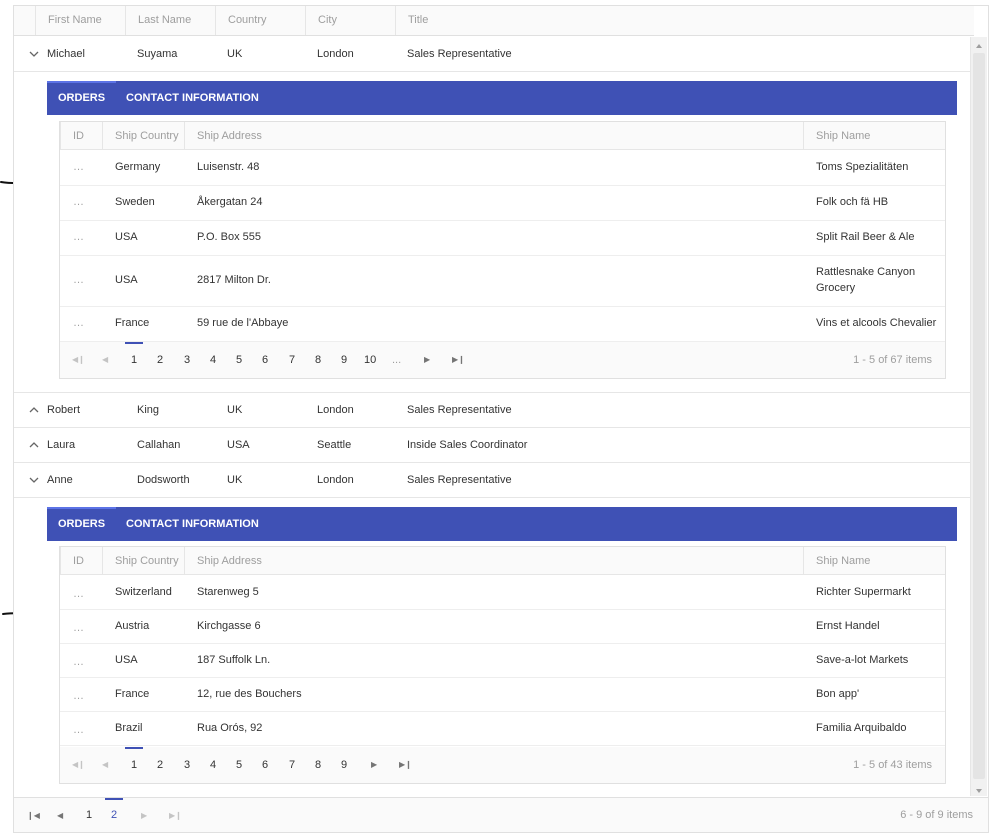 The image size is (992, 835). I want to click on country-cell: UK, so click(235, 410).